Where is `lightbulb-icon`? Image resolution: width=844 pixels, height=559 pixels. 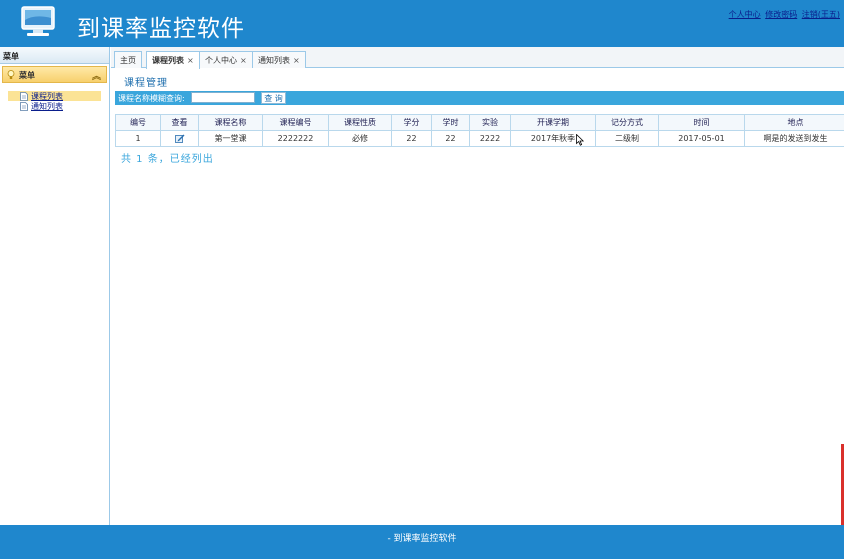 lightbulb-icon is located at coordinates (11, 74).